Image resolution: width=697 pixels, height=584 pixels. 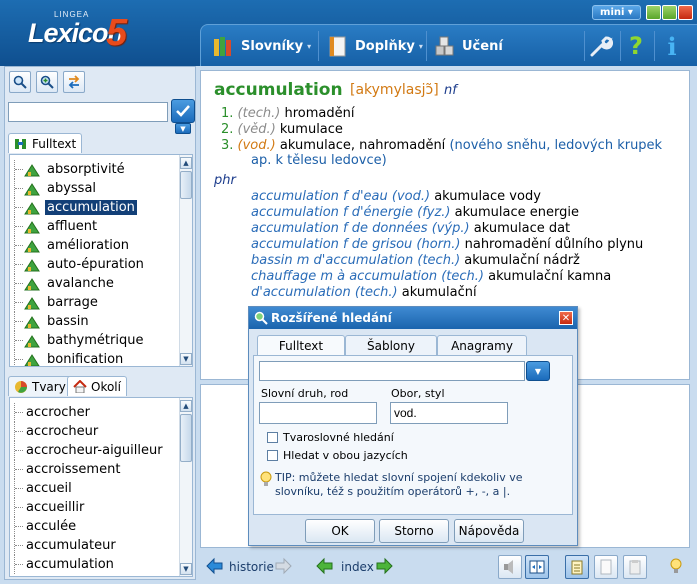 I want to click on logo-number: 5, so click(x=117, y=33).